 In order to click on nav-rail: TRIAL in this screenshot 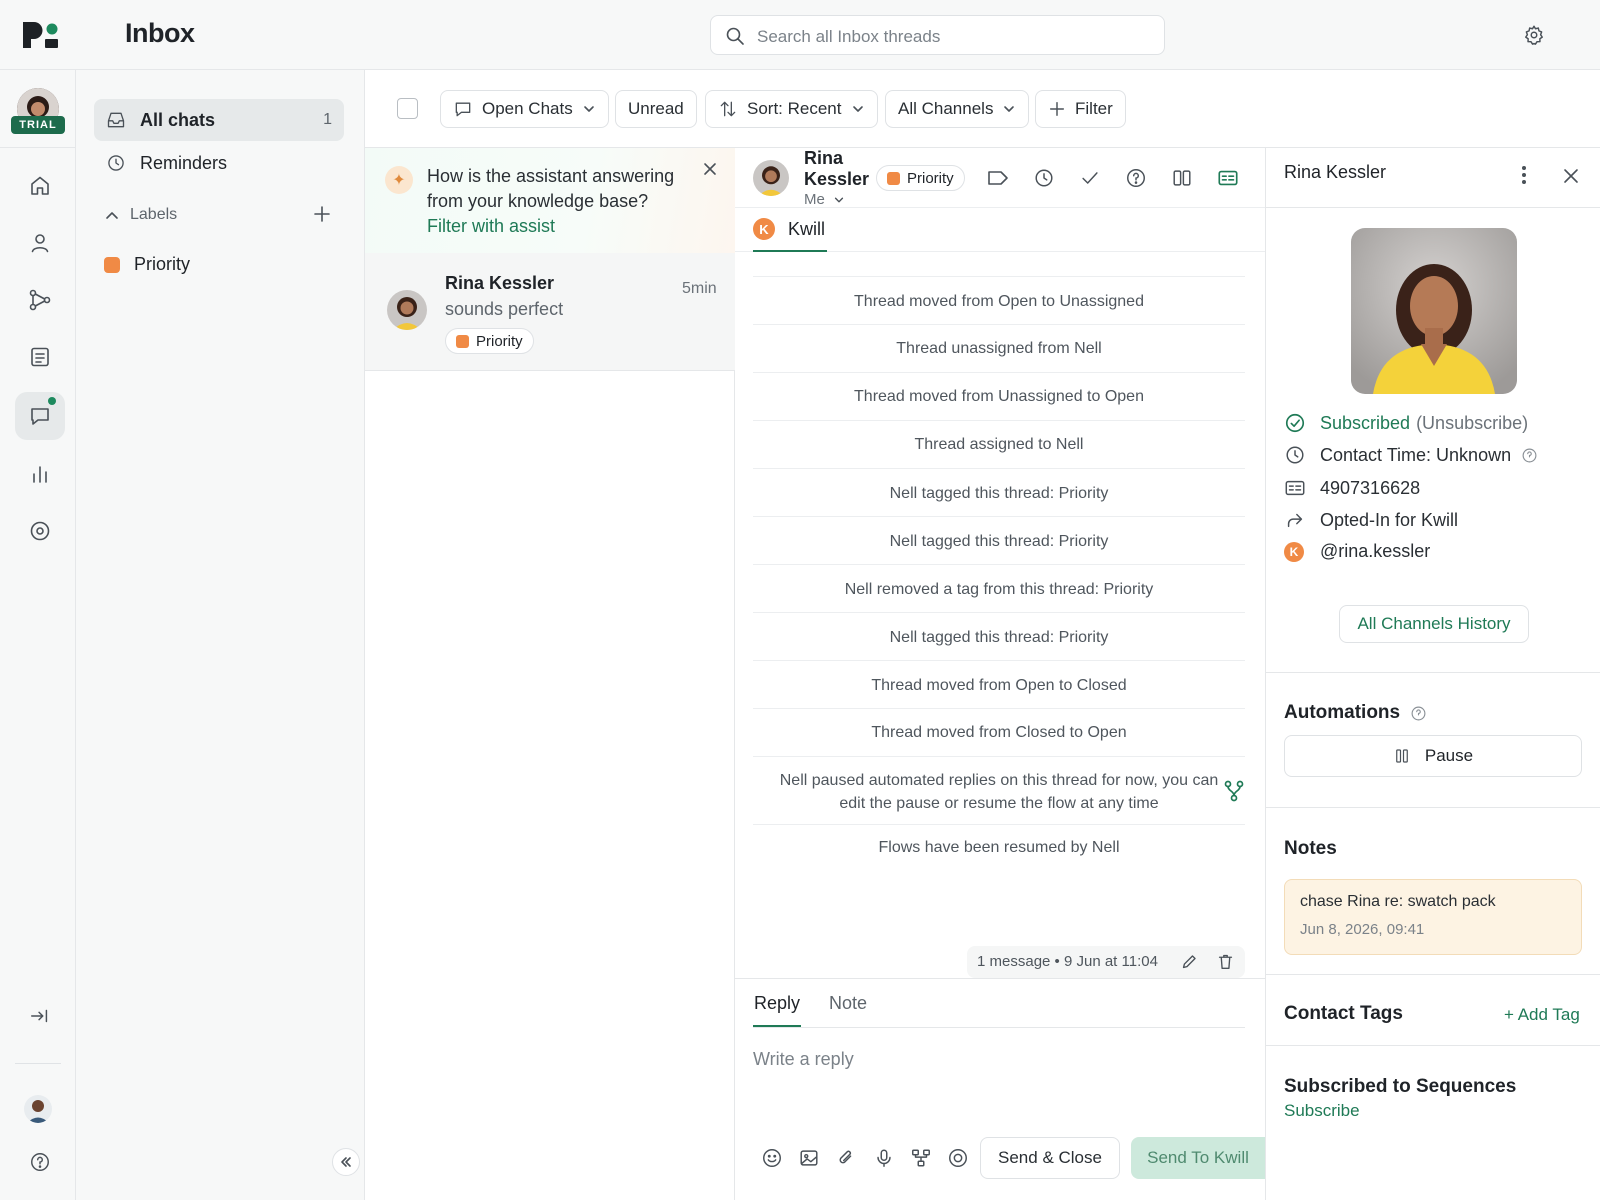, I will do `click(38, 635)`.